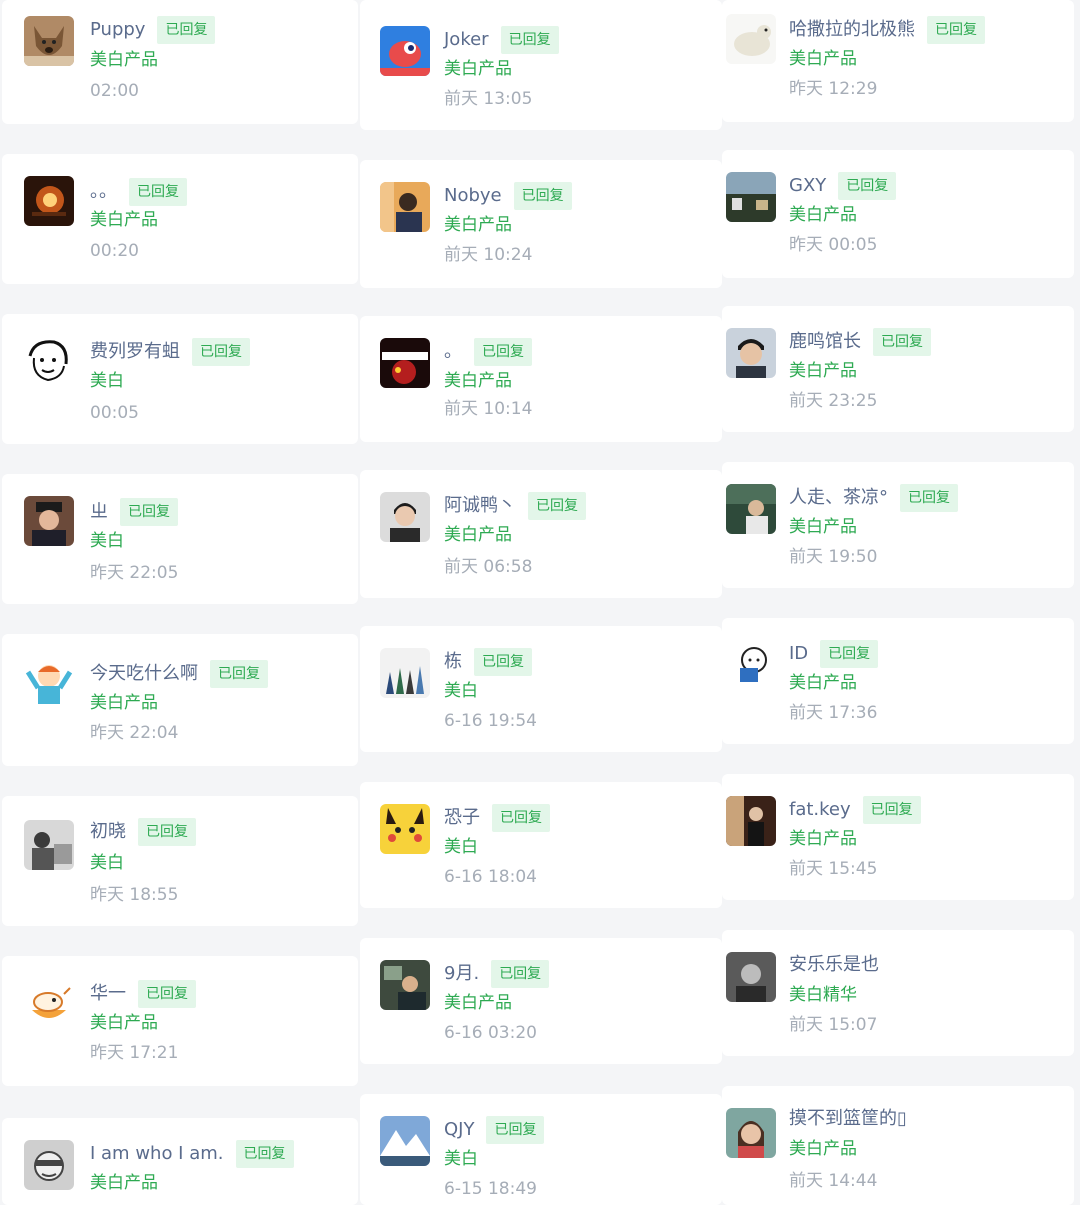  What do you see at coordinates (898, 1145) in the screenshot?
I see `message-card: 摸不到篮筐的▯ 美白产品 前天 14:44` at bounding box center [898, 1145].